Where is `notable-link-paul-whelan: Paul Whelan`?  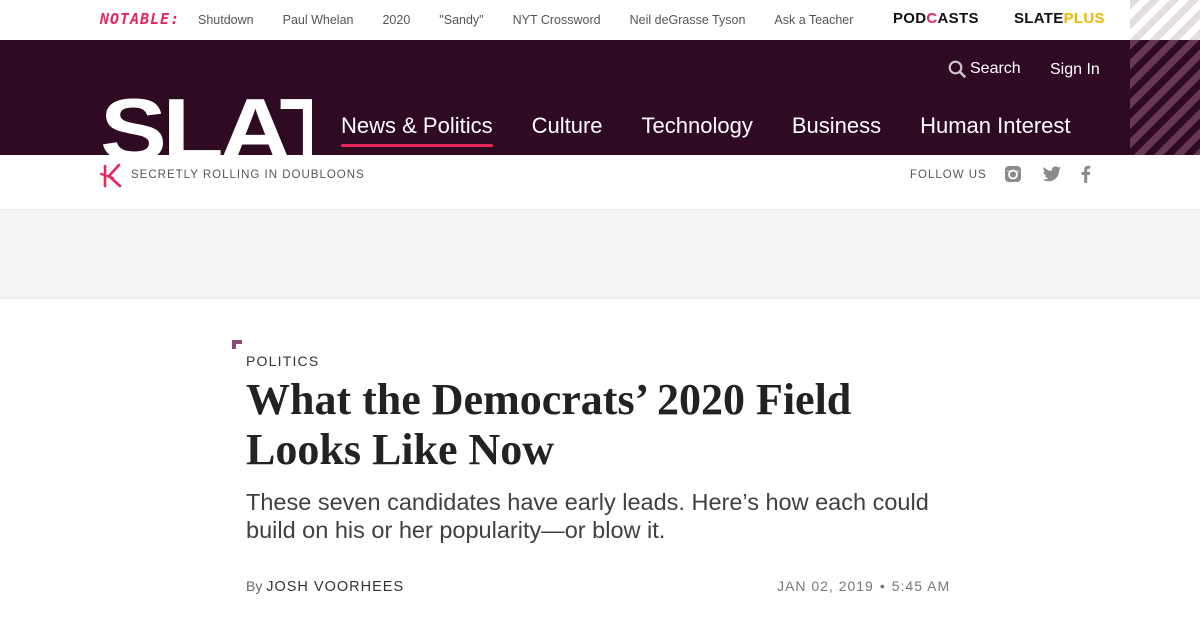 notable-link-paul-whelan: Paul Whelan is located at coordinates (318, 20).